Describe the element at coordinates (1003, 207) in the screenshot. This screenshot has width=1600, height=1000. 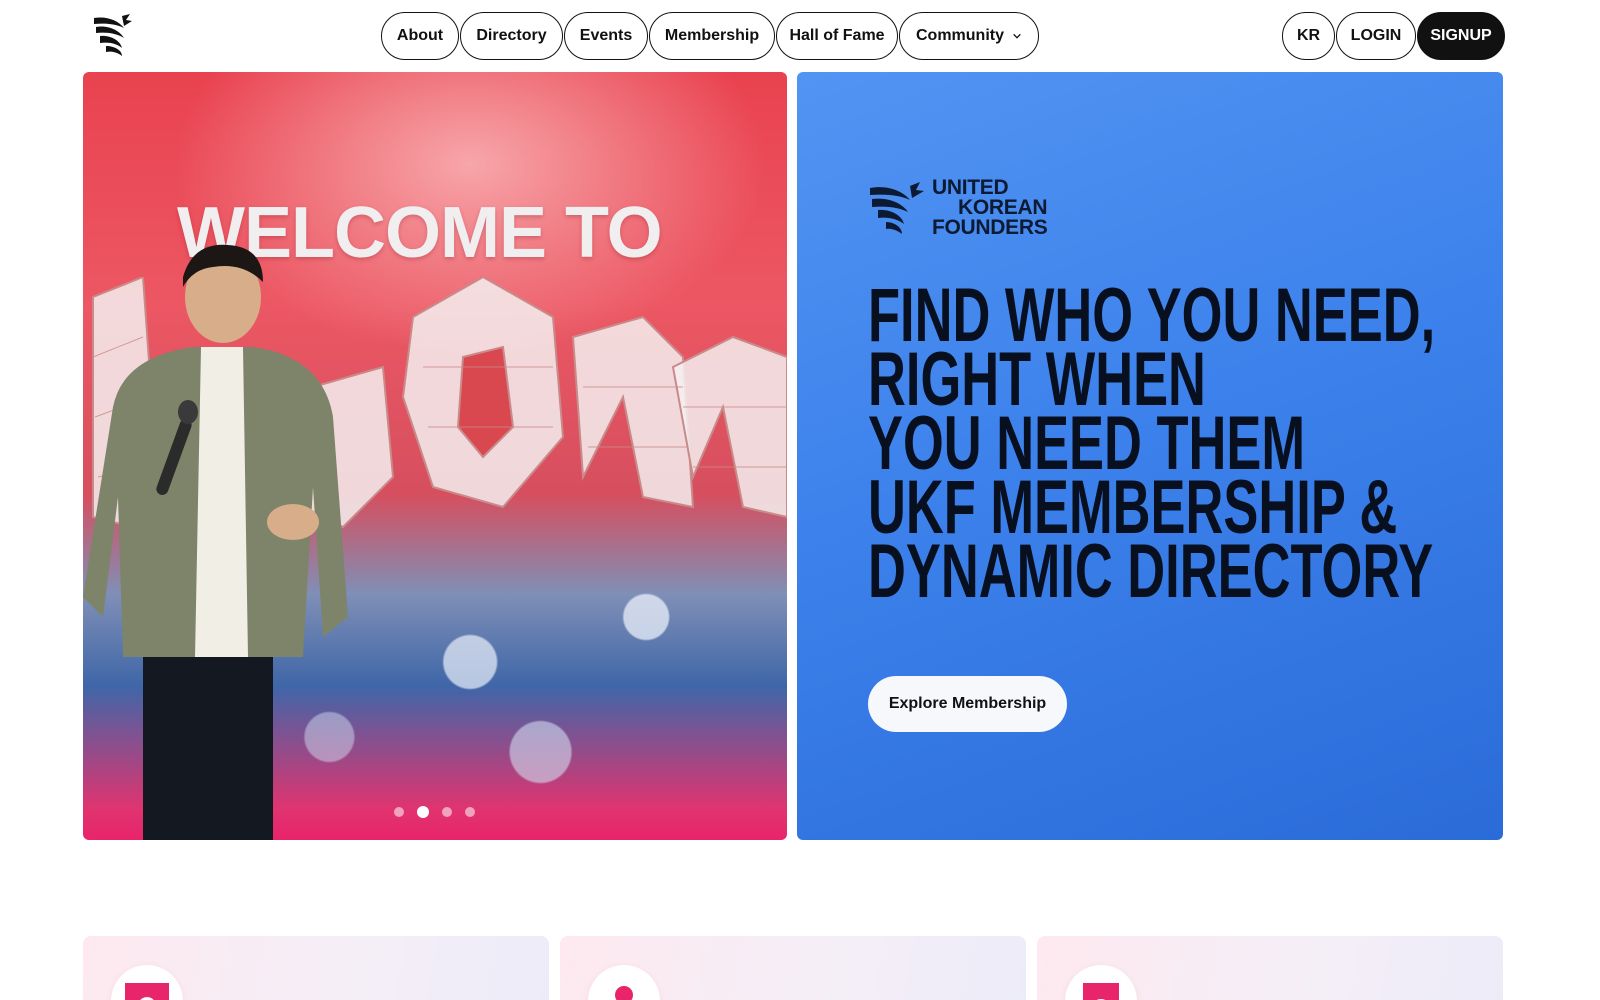
I see `ukf-wordmark-line-2: KOREAN` at that location.